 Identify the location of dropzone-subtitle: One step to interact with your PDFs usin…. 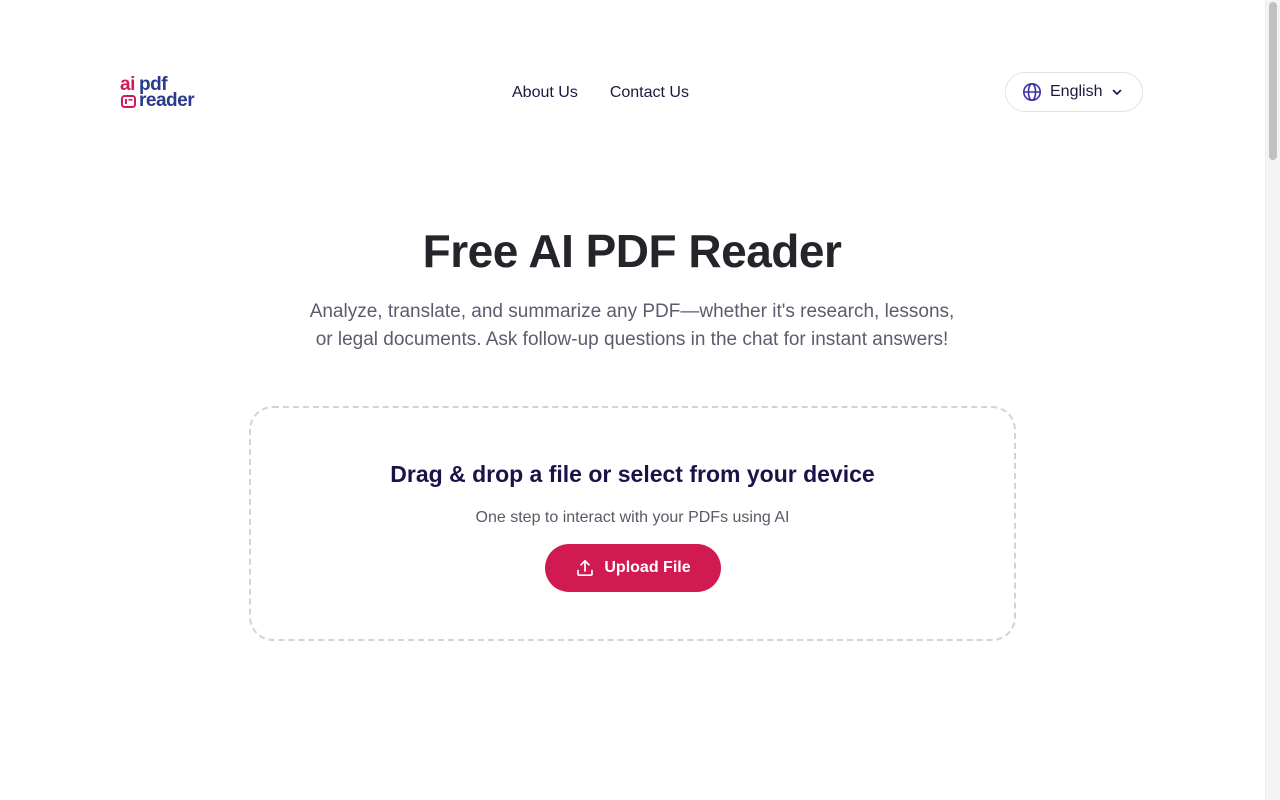
(632, 517).